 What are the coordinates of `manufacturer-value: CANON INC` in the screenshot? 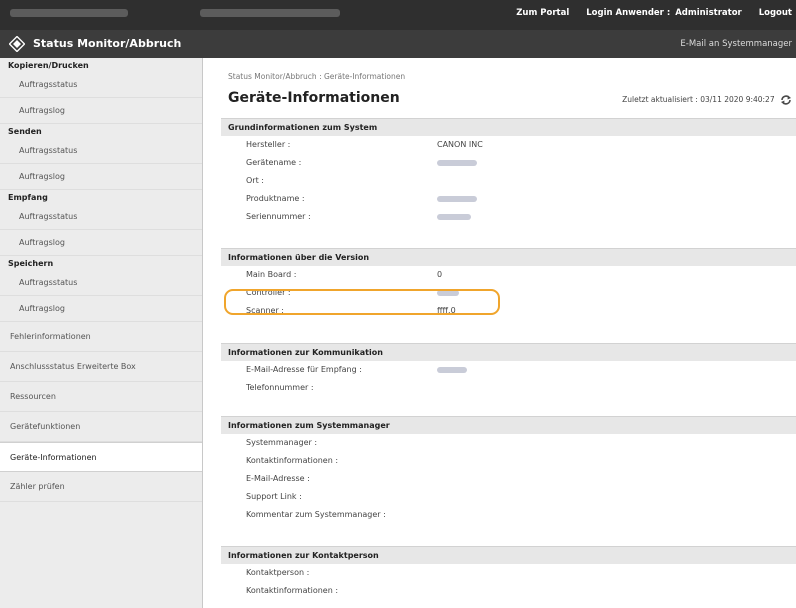 It's located at (460, 144).